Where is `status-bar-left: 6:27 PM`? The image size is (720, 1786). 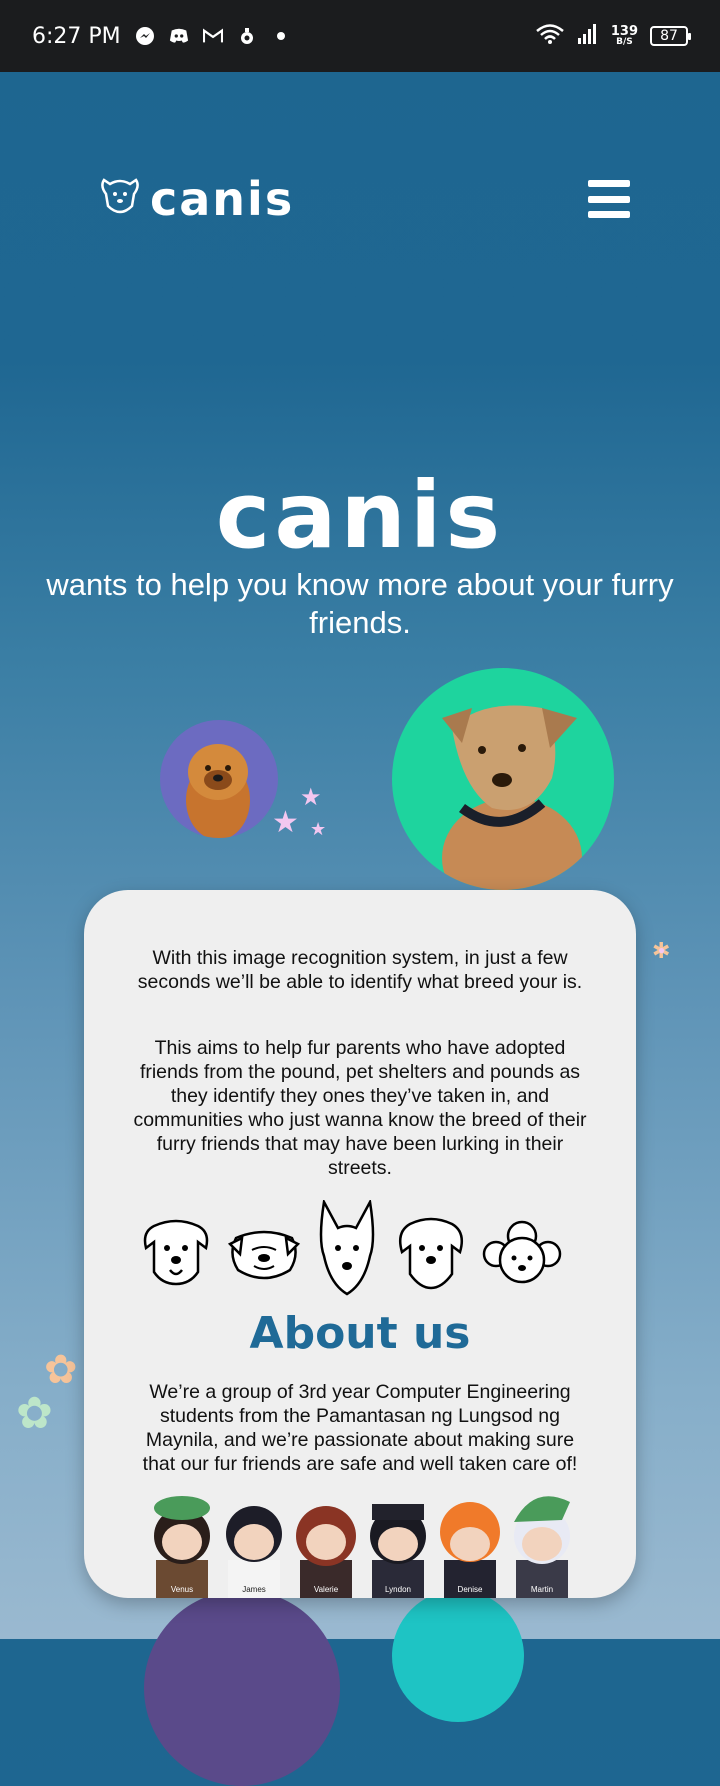 status-bar-left: 6:27 PM is located at coordinates (161, 36).